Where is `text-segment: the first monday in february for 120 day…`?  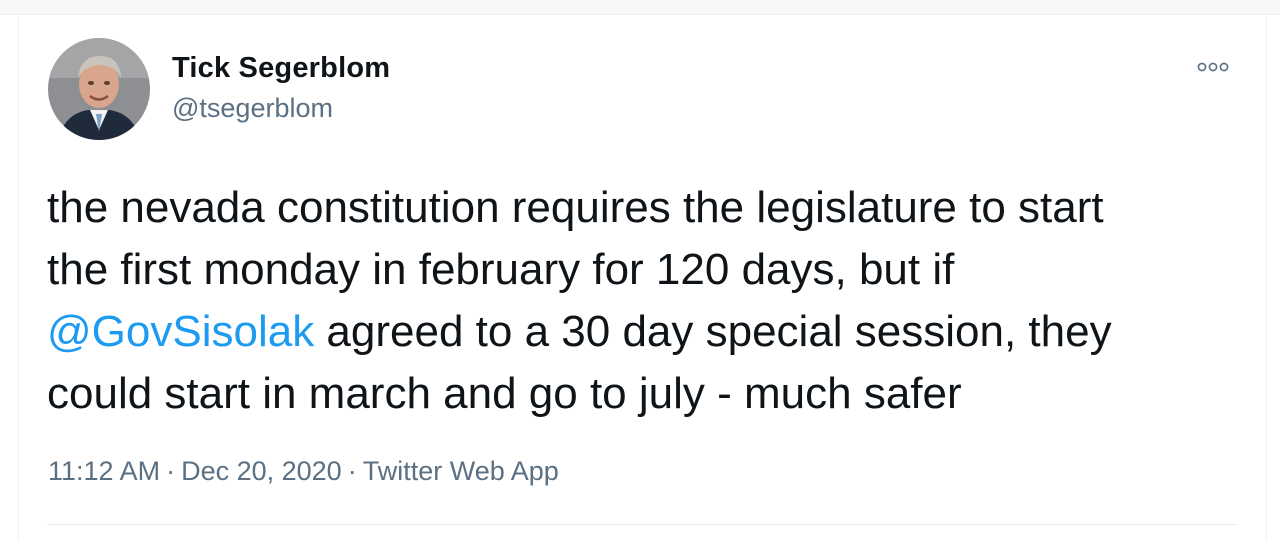
text-segment: the first monday in february for 120 day… is located at coordinates (501, 269).